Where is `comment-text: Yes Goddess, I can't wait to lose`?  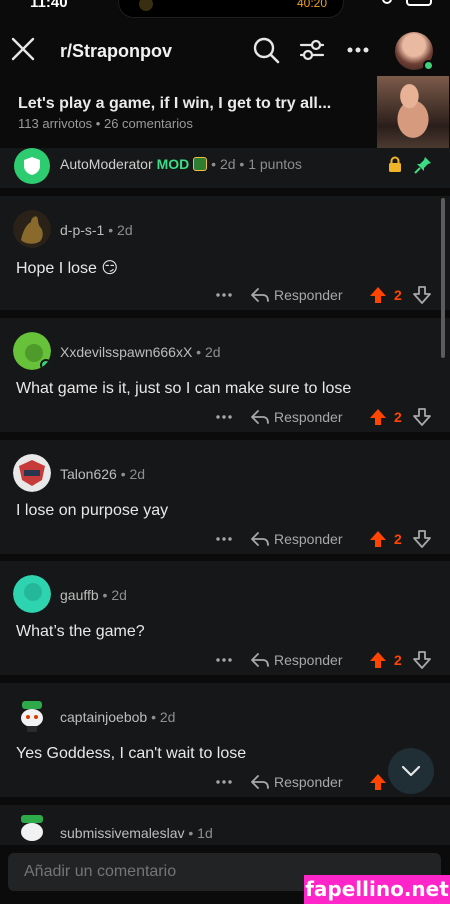 comment-text: Yes Goddess, I can't wait to lose is located at coordinates (131, 753).